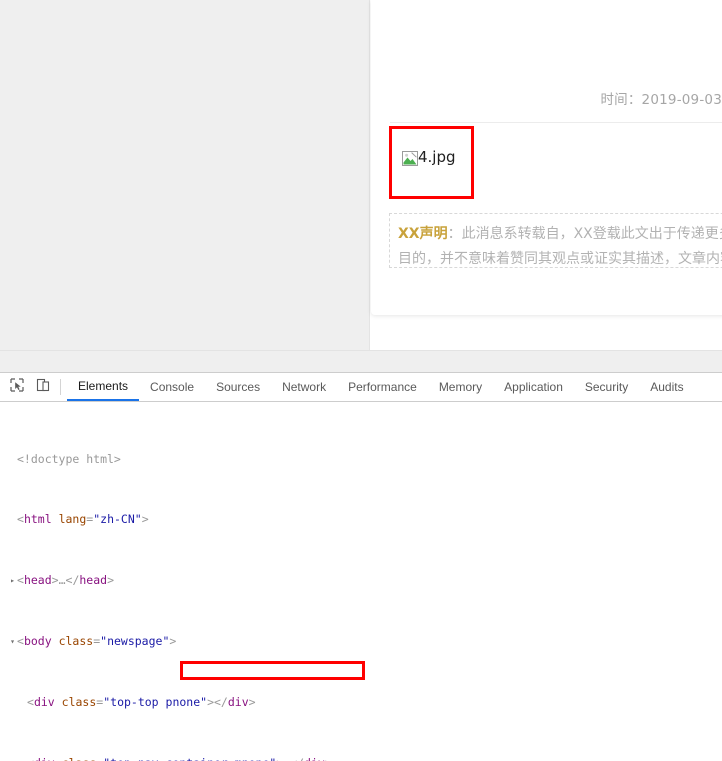 This screenshot has height=761, width=722. I want to click on attr-class-value-body: "newspage", so click(135, 641).